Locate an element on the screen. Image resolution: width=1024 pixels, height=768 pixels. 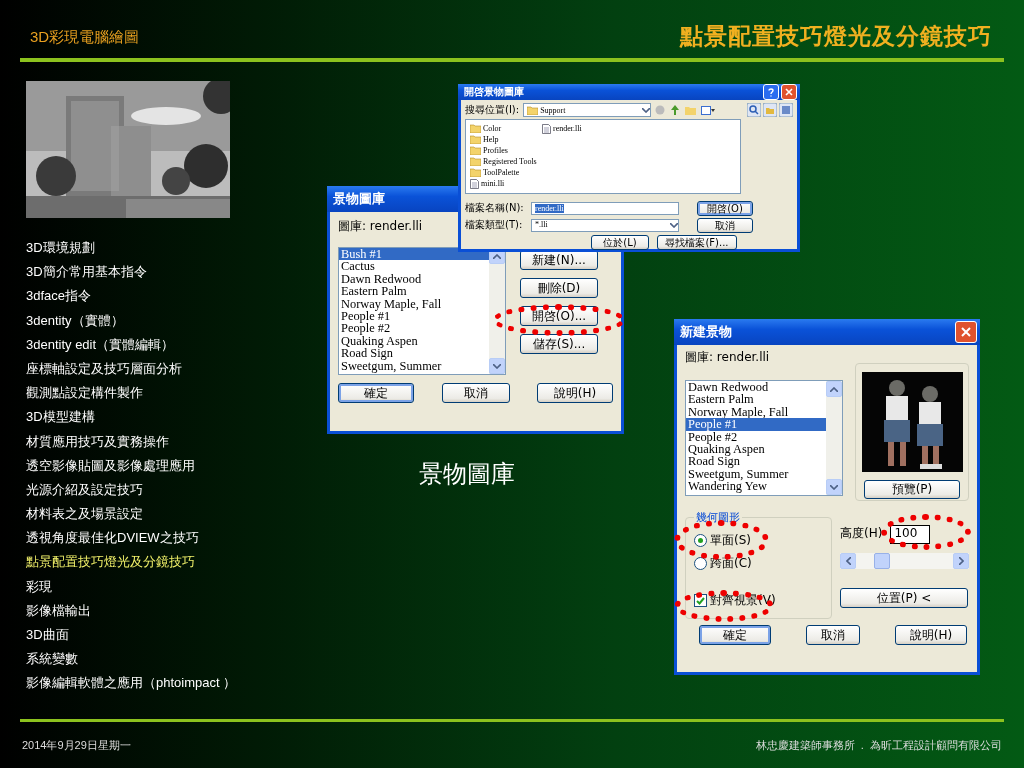
dialog-button: 刪除(D) is located at coordinates (559, 288).